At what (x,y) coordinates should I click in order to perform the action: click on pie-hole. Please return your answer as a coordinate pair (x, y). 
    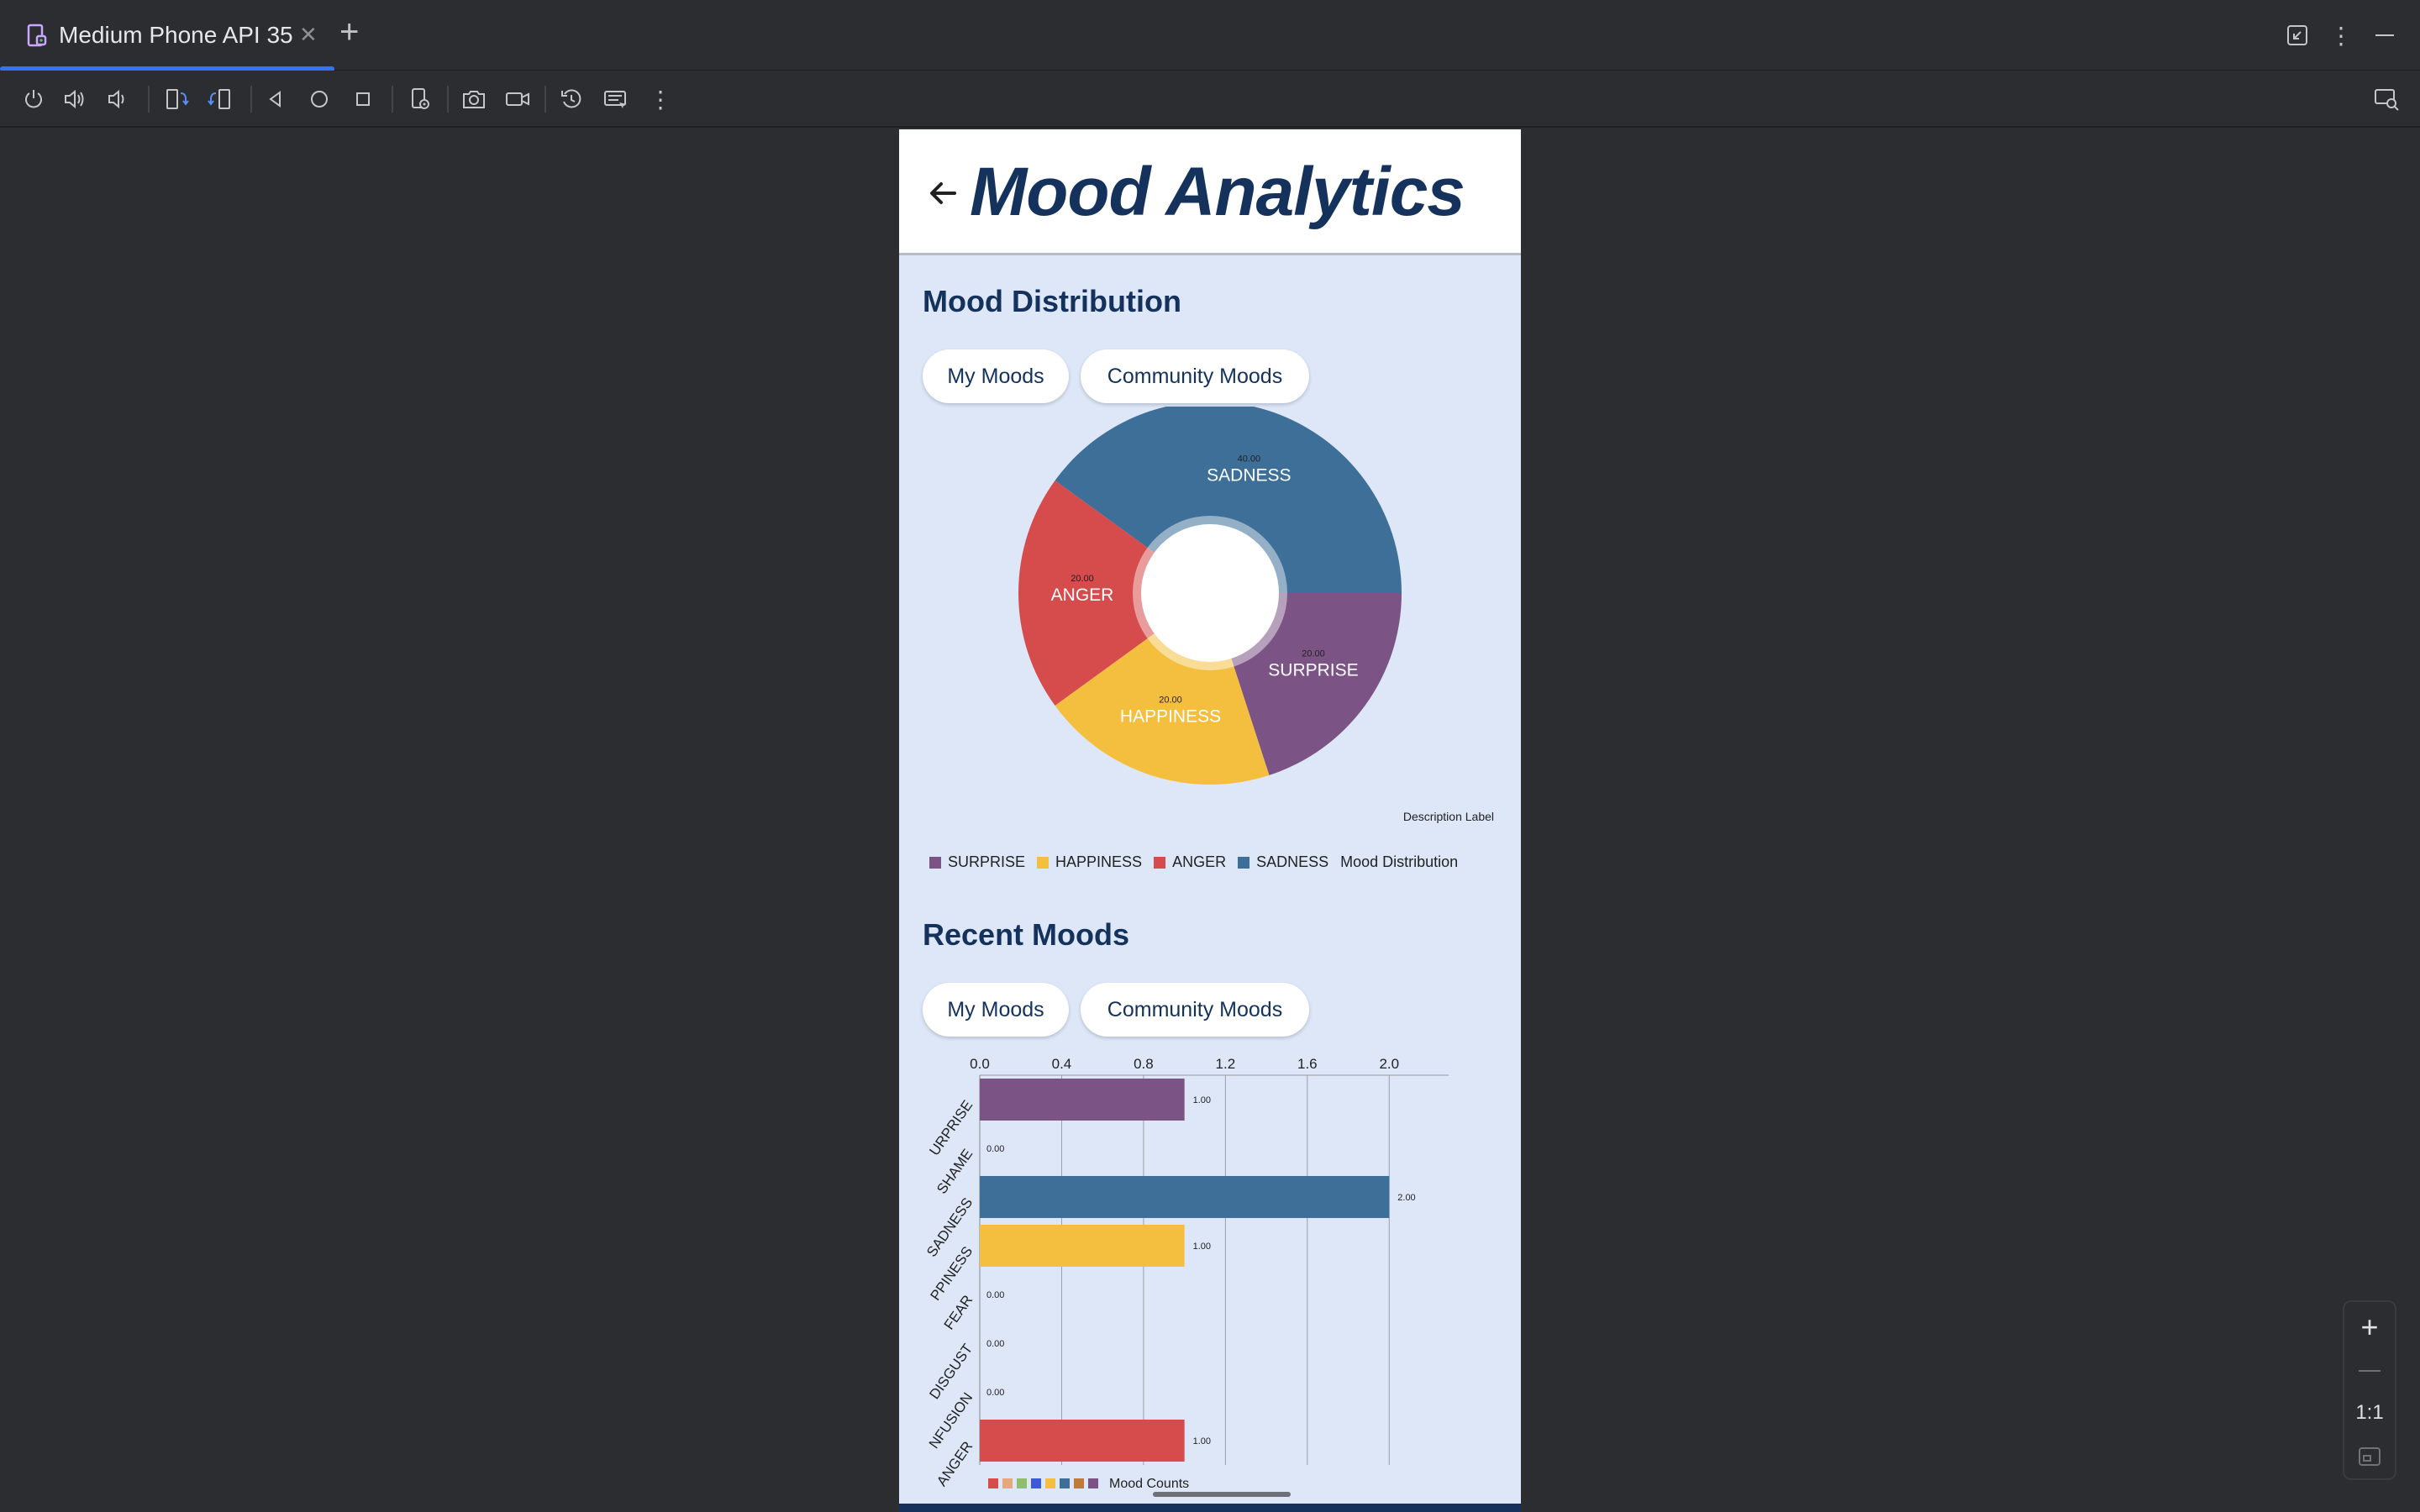
    Looking at the image, I should click on (1210, 593).